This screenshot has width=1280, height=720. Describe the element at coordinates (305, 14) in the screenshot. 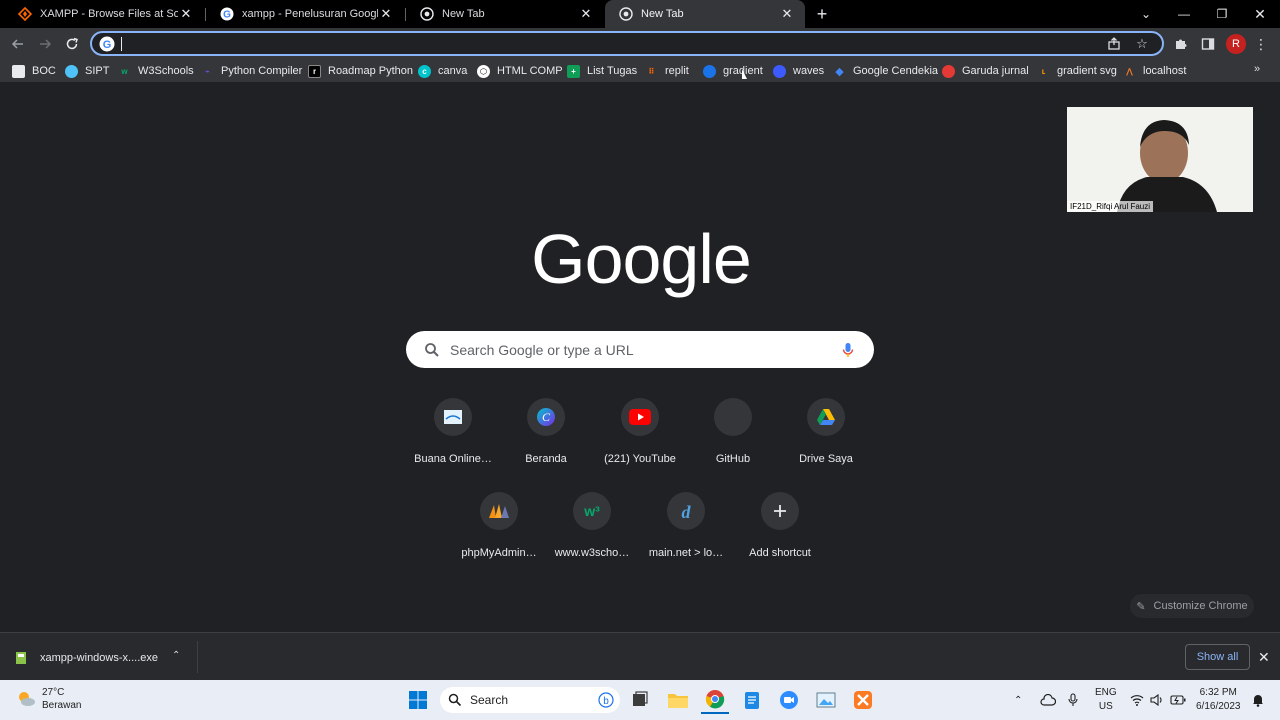

I see `tab-google-search: G xampp - Penelusuran Google ✕` at that location.